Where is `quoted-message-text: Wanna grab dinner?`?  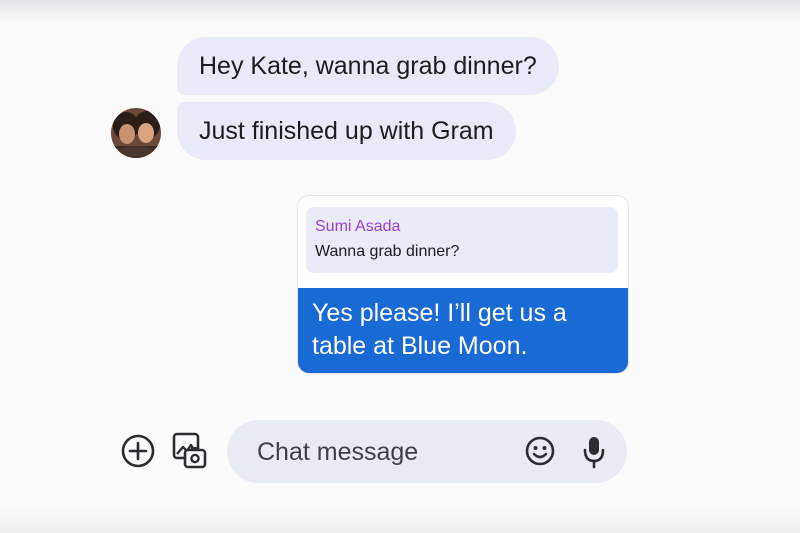 quoted-message-text: Wanna grab dinner? is located at coordinates (387, 251).